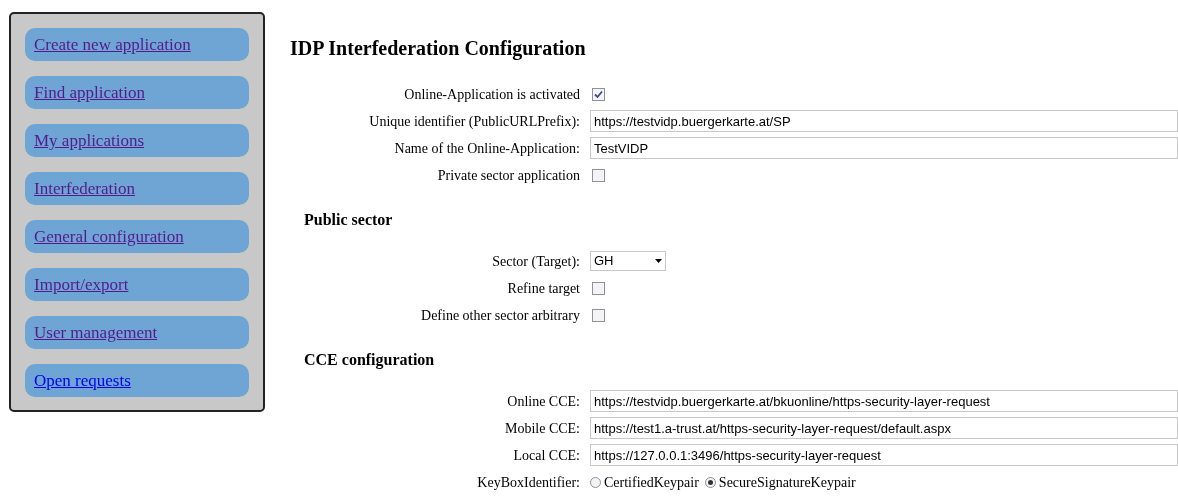  I want to click on nav-link: User management, so click(96, 332).